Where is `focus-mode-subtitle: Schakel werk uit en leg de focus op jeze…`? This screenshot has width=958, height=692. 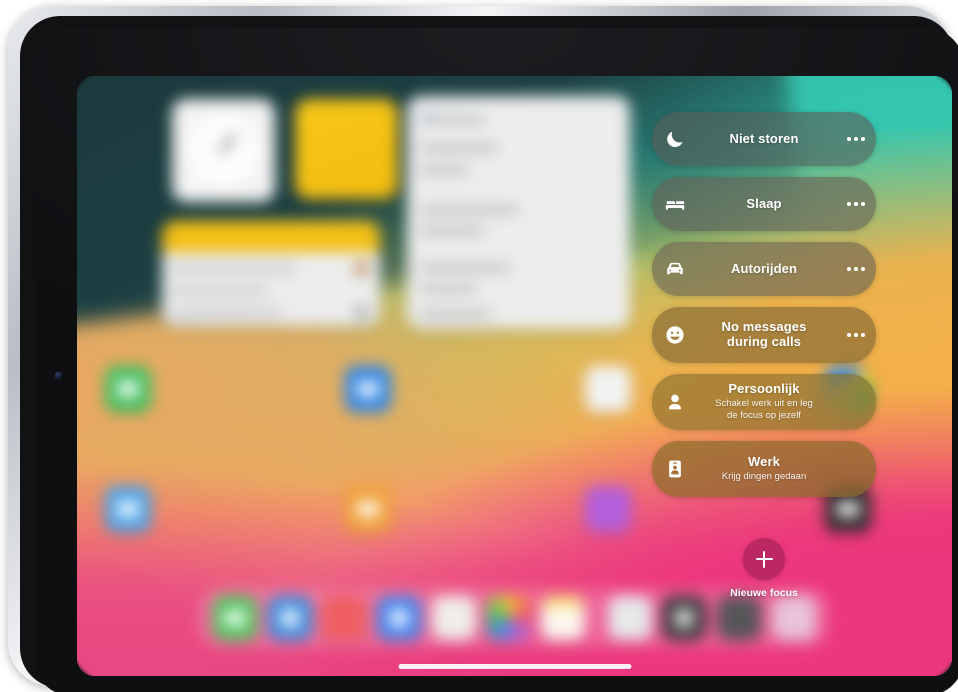
focus-mode-subtitle: Schakel werk uit en leg de focus op jeze… is located at coordinates (764, 409).